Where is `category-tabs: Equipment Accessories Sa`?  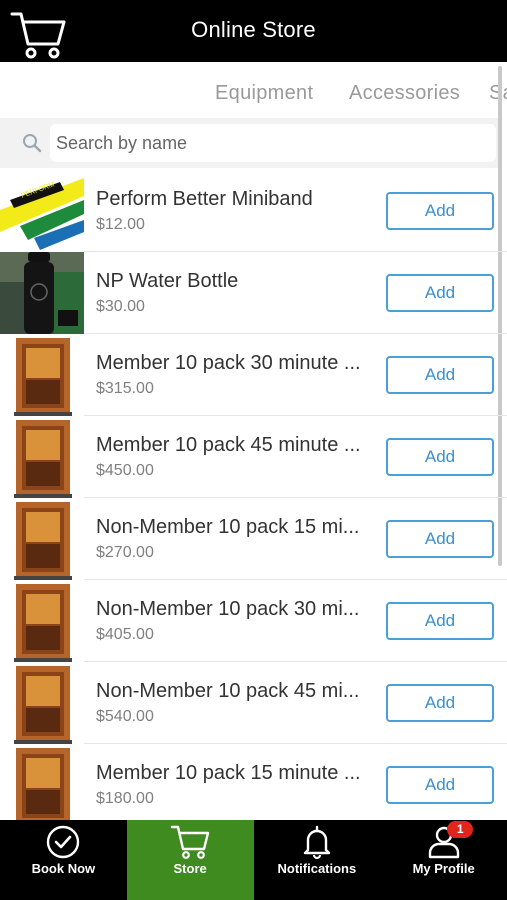 category-tabs: Equipment Accessories Sa is located at coordinates (253, 90).